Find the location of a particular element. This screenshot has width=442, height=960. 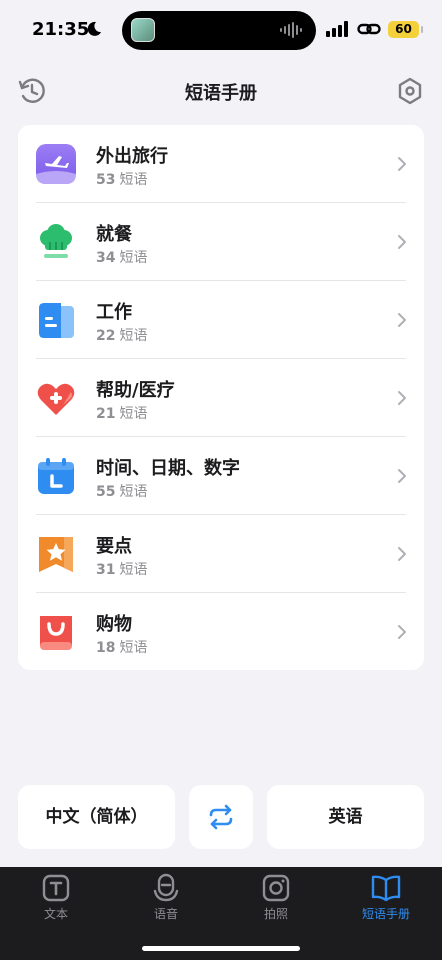

category-item-time-date: 时间、日期、数字 55 短语 is located at coordinates (221, 476).